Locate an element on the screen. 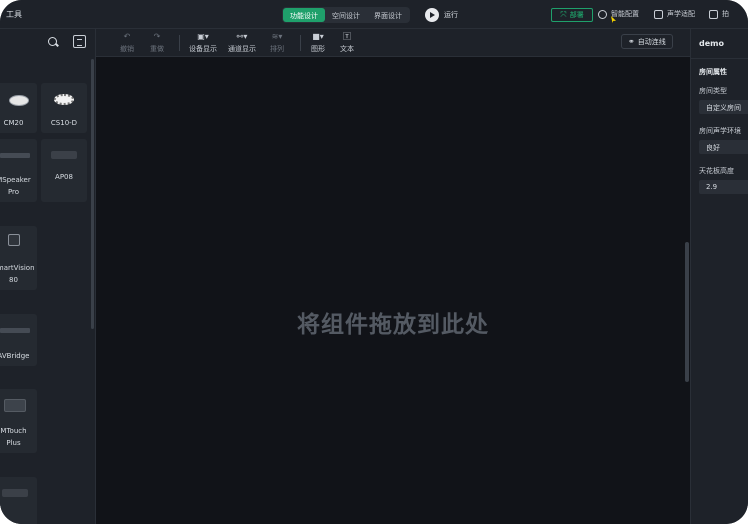 The width and height of the screenshot is (748, 524). smart-config-label: 智能配置 is located at coordinates (625, 14).